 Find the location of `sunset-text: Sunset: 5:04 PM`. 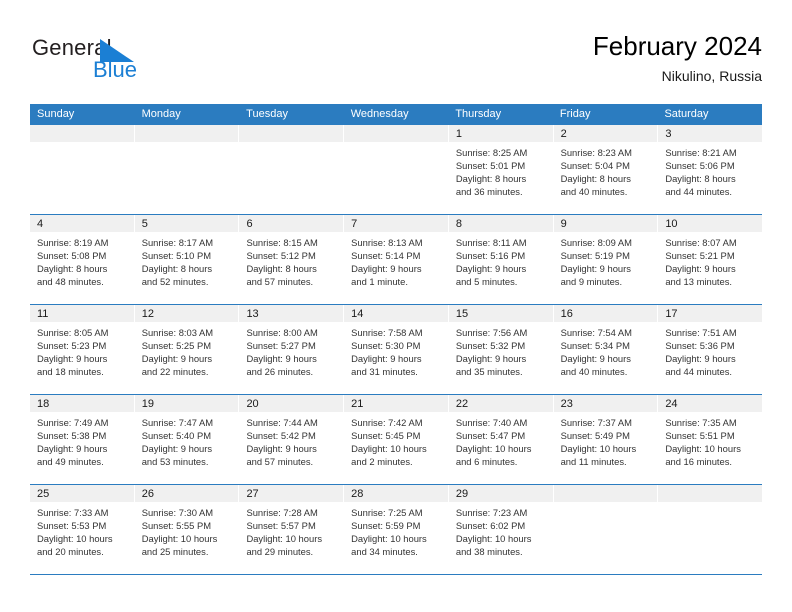

sunset-text: Sunset: 5:04 PM is located at coordinates (595, 166).